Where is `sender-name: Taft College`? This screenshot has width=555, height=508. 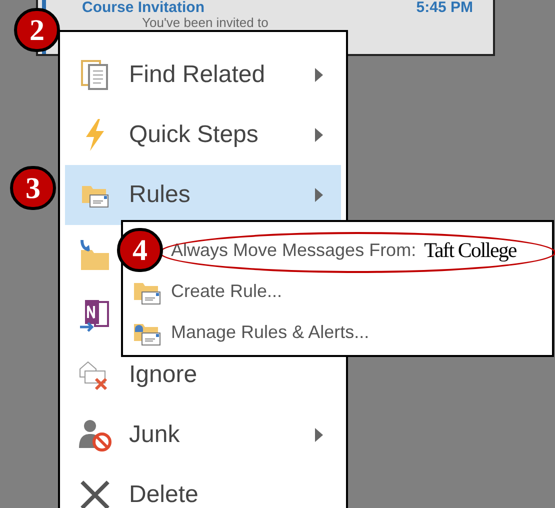 sender-name: Taft College is located at coordinates (470, 250).